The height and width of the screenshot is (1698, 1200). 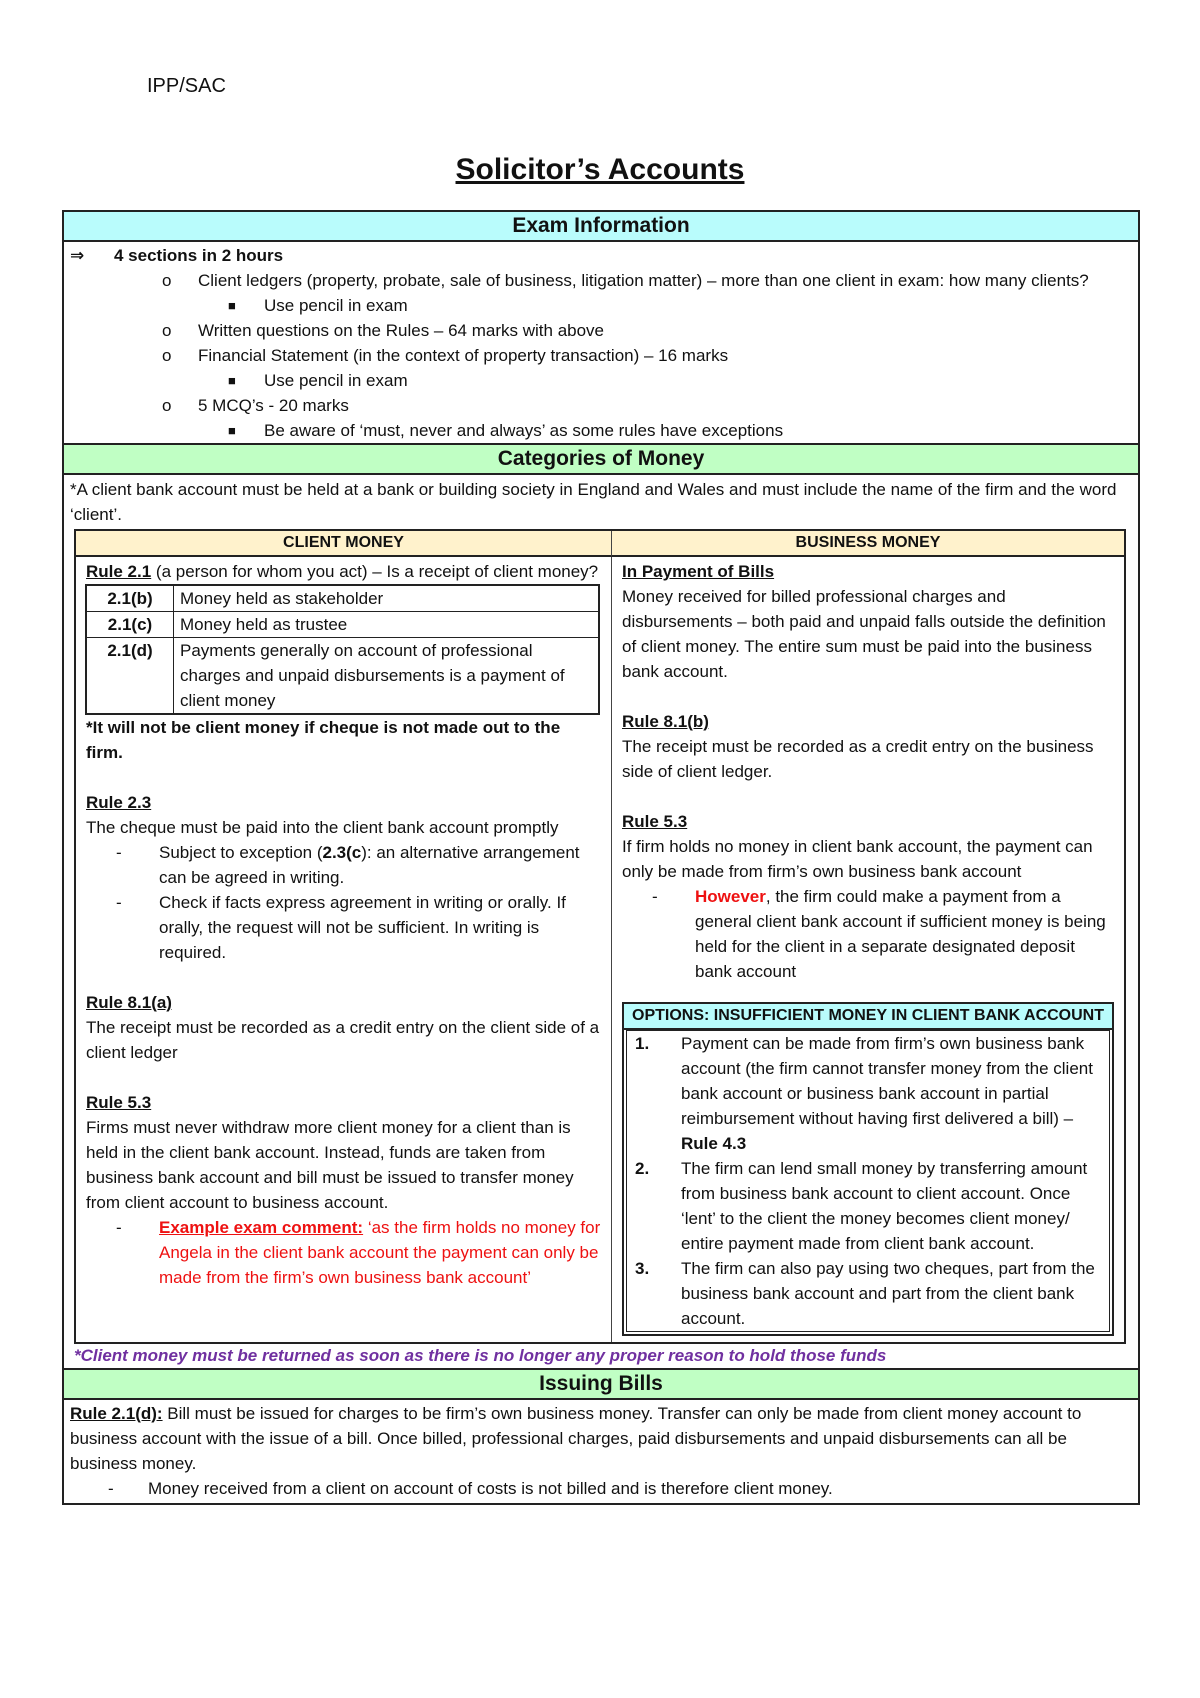 What do you see at coordinates (386, 598) in the screenshot?
I see `rule-description: Money held as stakeholder` at bounding box center [386, 598].